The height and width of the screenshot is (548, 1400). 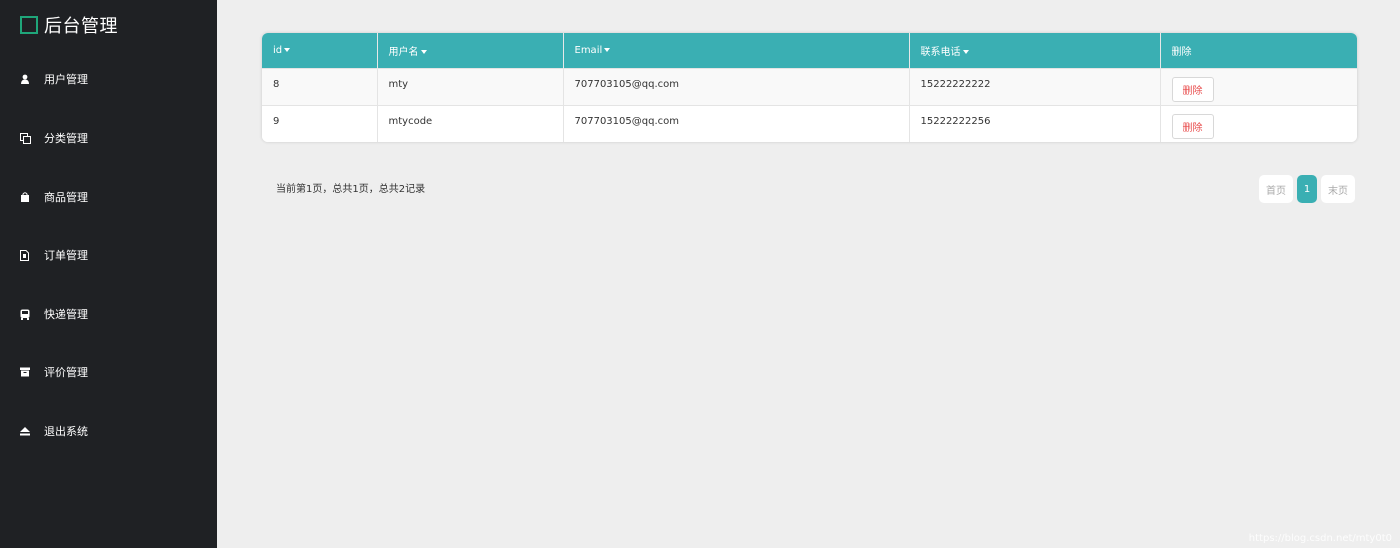 What do you see at coordinates (66, 138) in the screenshot?
I see `sidebar-item-label: 分类管理` at bounding box center [66, 138].